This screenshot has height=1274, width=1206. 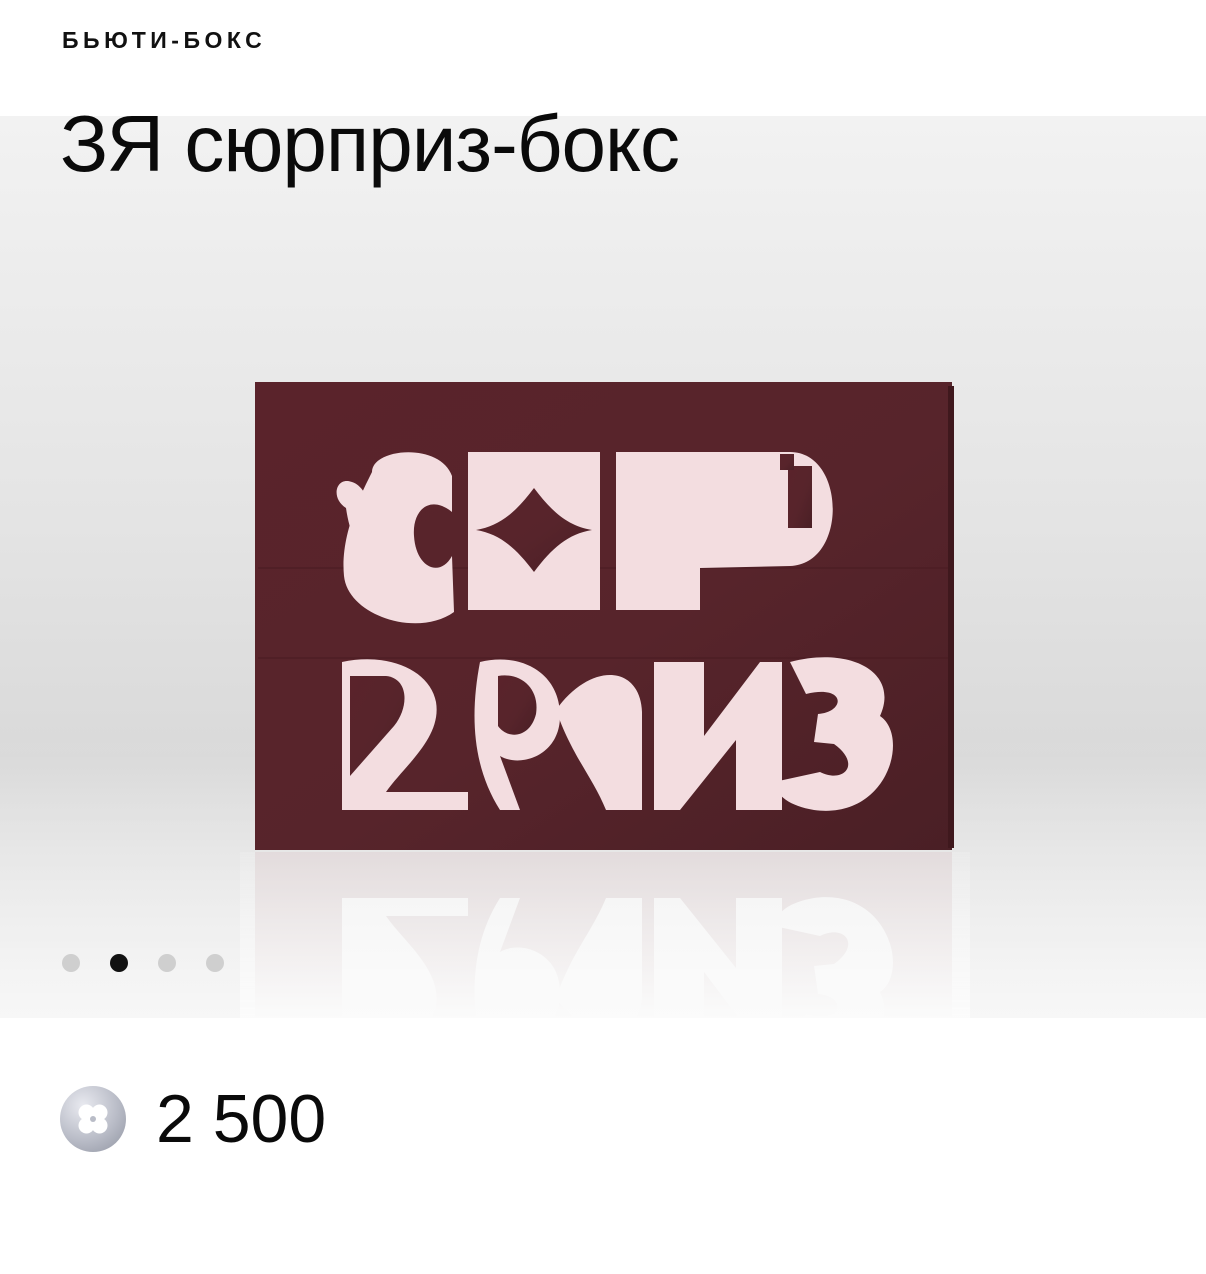 I want to click on gallery-dot-2-active, so click(x=119, y=963).